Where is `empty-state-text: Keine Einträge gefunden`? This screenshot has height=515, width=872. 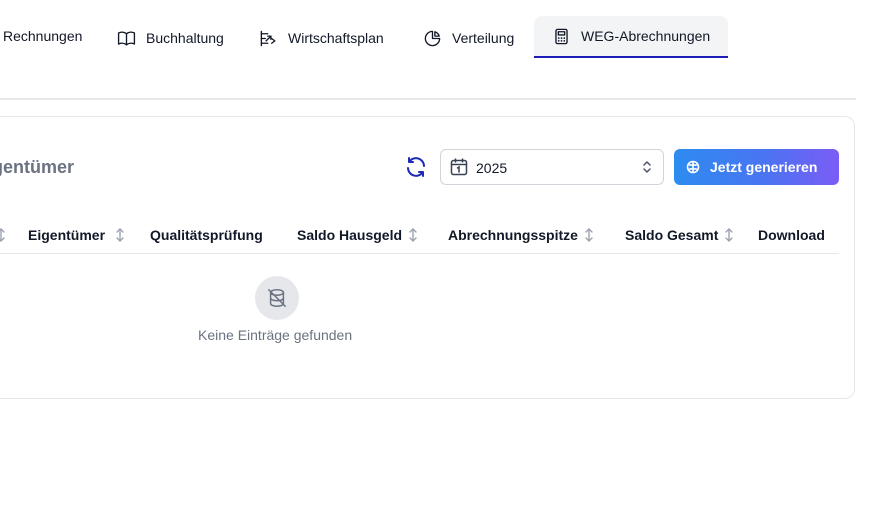 empty-state-text: Keine Einträge gefunden is located at coordinates (275, 335).